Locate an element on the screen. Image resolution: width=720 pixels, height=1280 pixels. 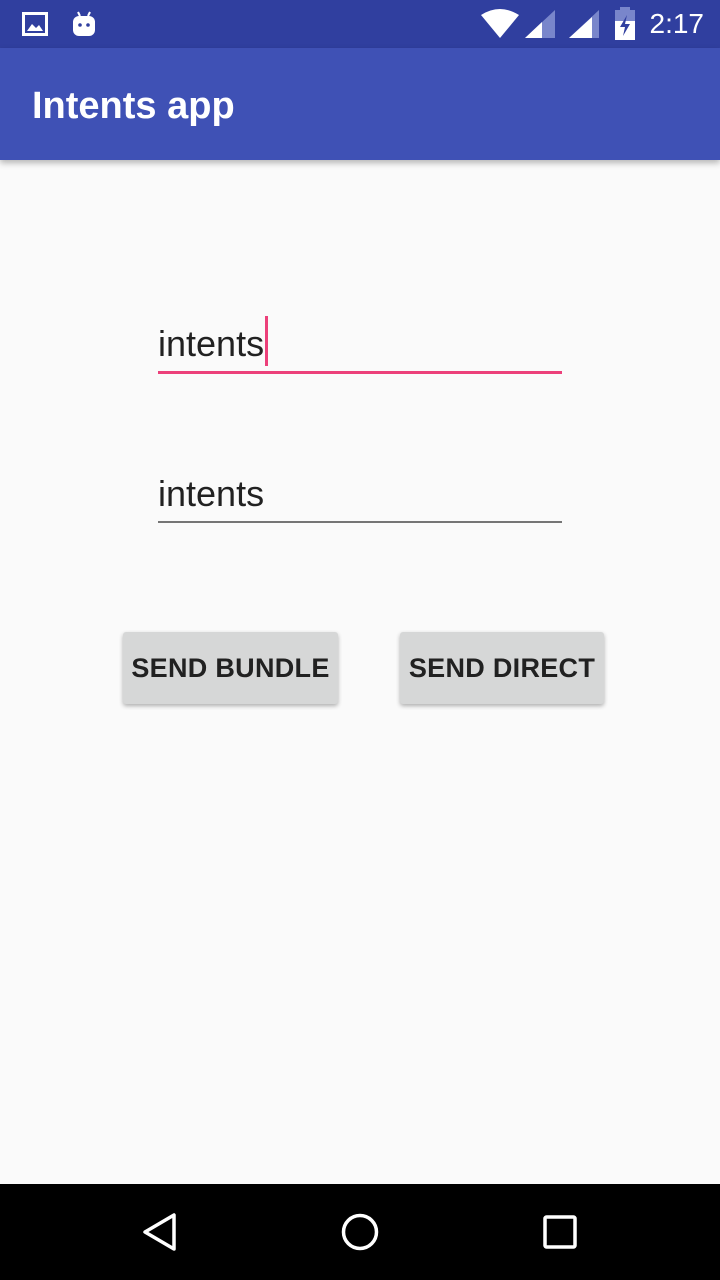
text-field-1-value: intents is located at coordinates (213, 341).